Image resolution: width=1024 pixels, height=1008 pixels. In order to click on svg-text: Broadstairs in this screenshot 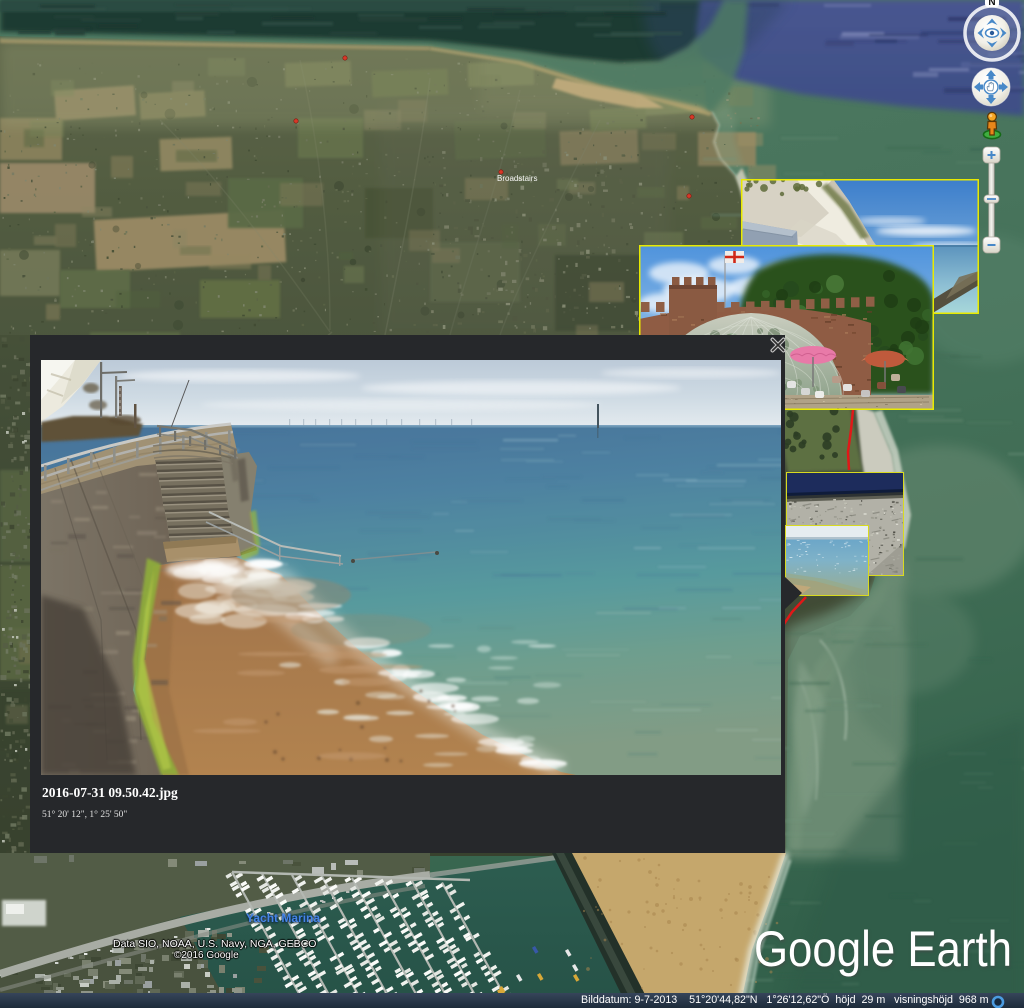, I will do `click(517, 178)`.